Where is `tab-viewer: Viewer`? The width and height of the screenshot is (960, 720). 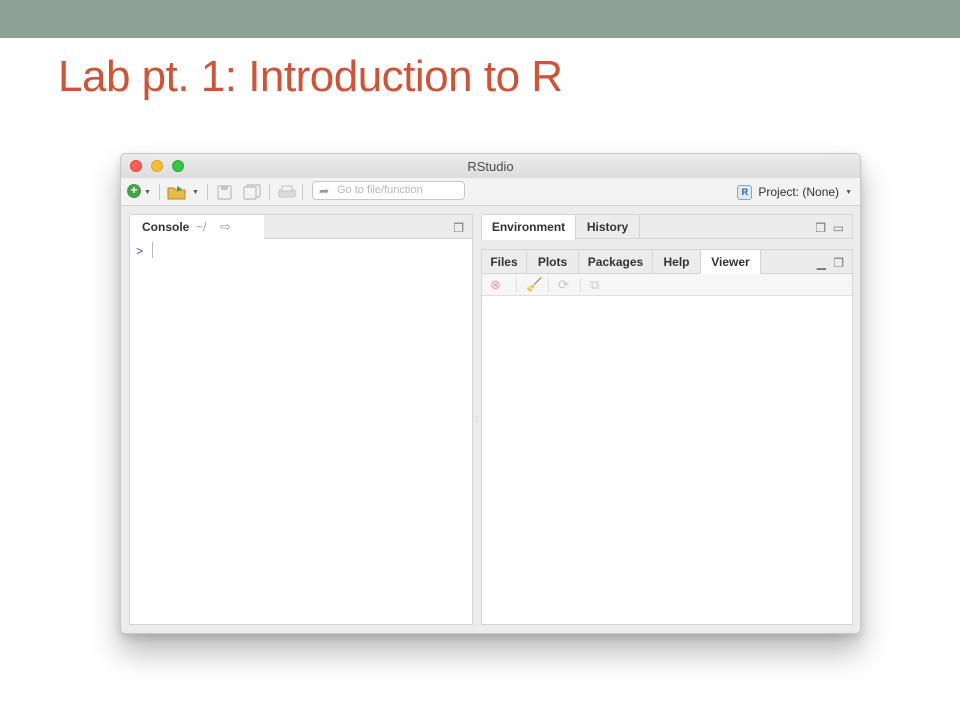 tab-viewer: Viewer is located at coordinates (731, 262).